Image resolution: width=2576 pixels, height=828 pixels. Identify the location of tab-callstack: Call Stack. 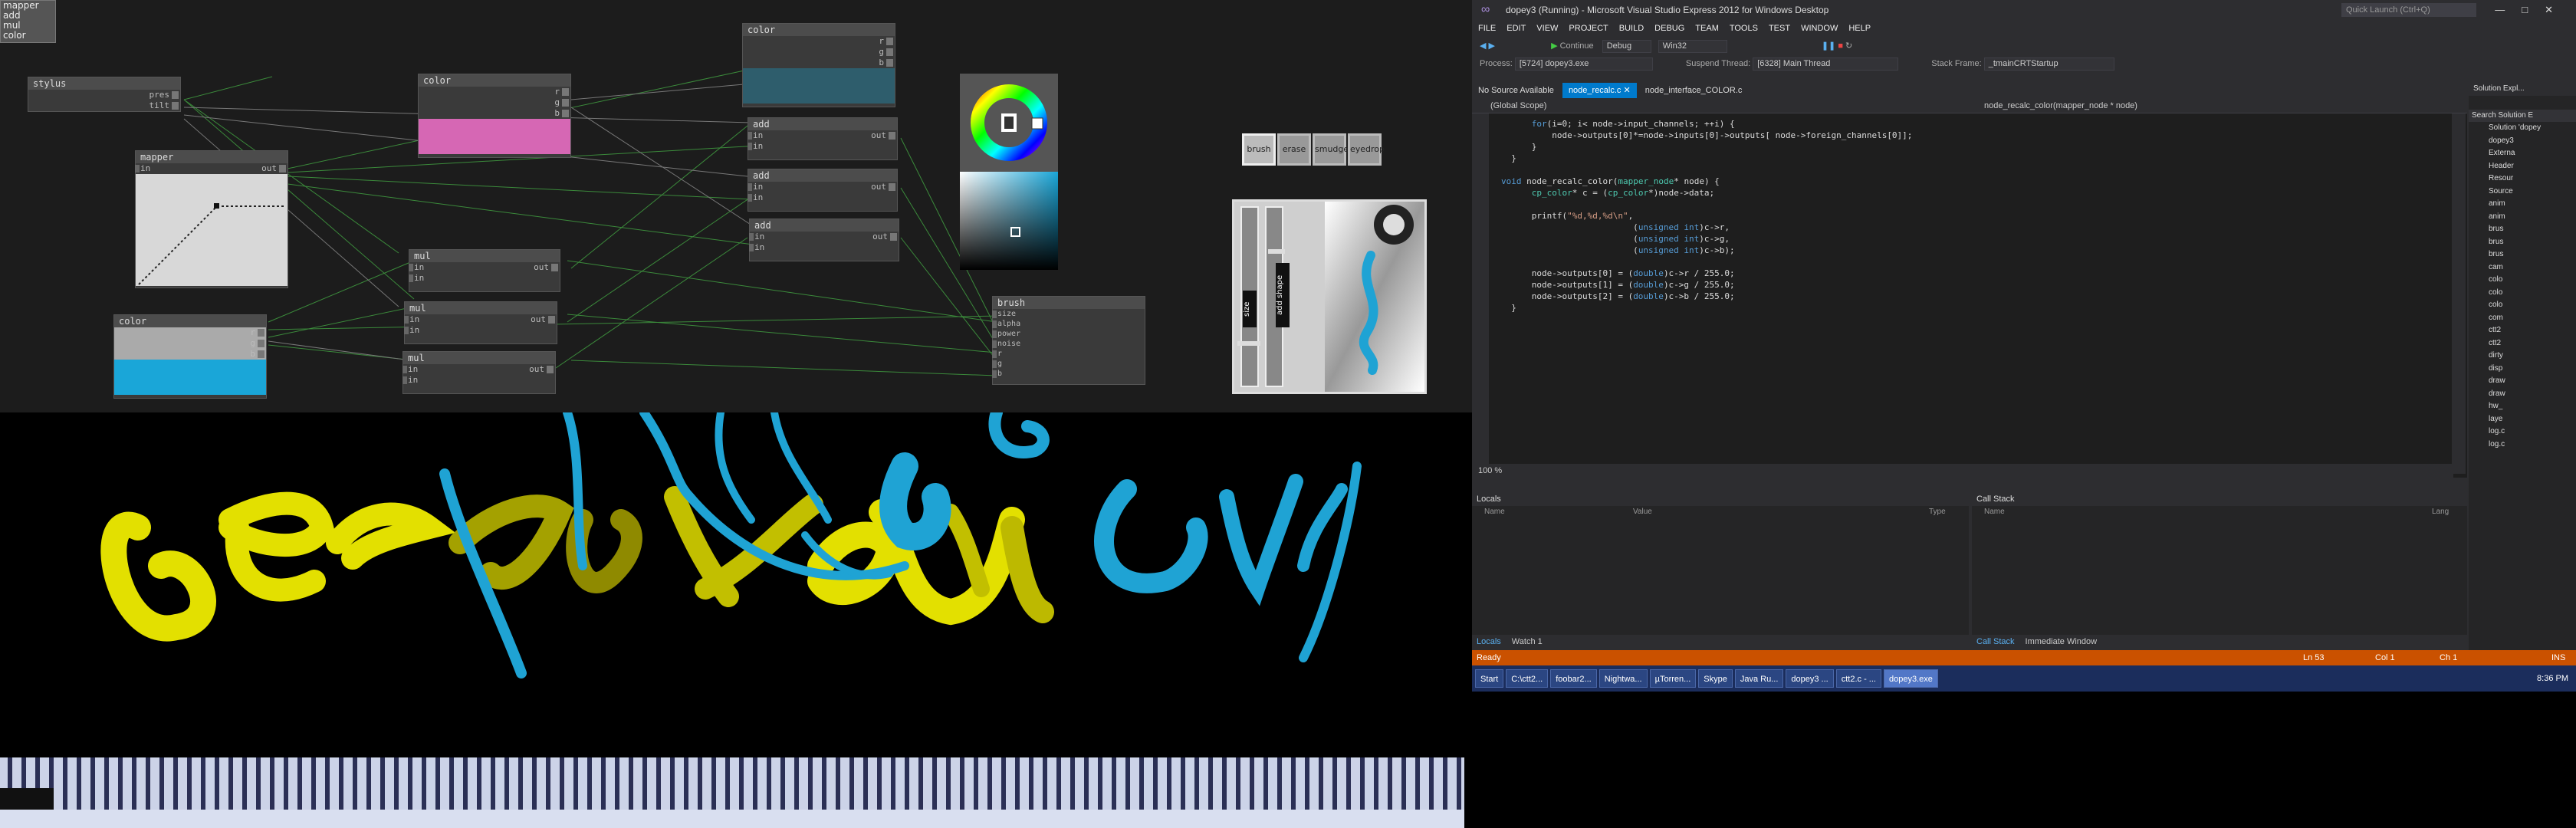
(1996, 641).